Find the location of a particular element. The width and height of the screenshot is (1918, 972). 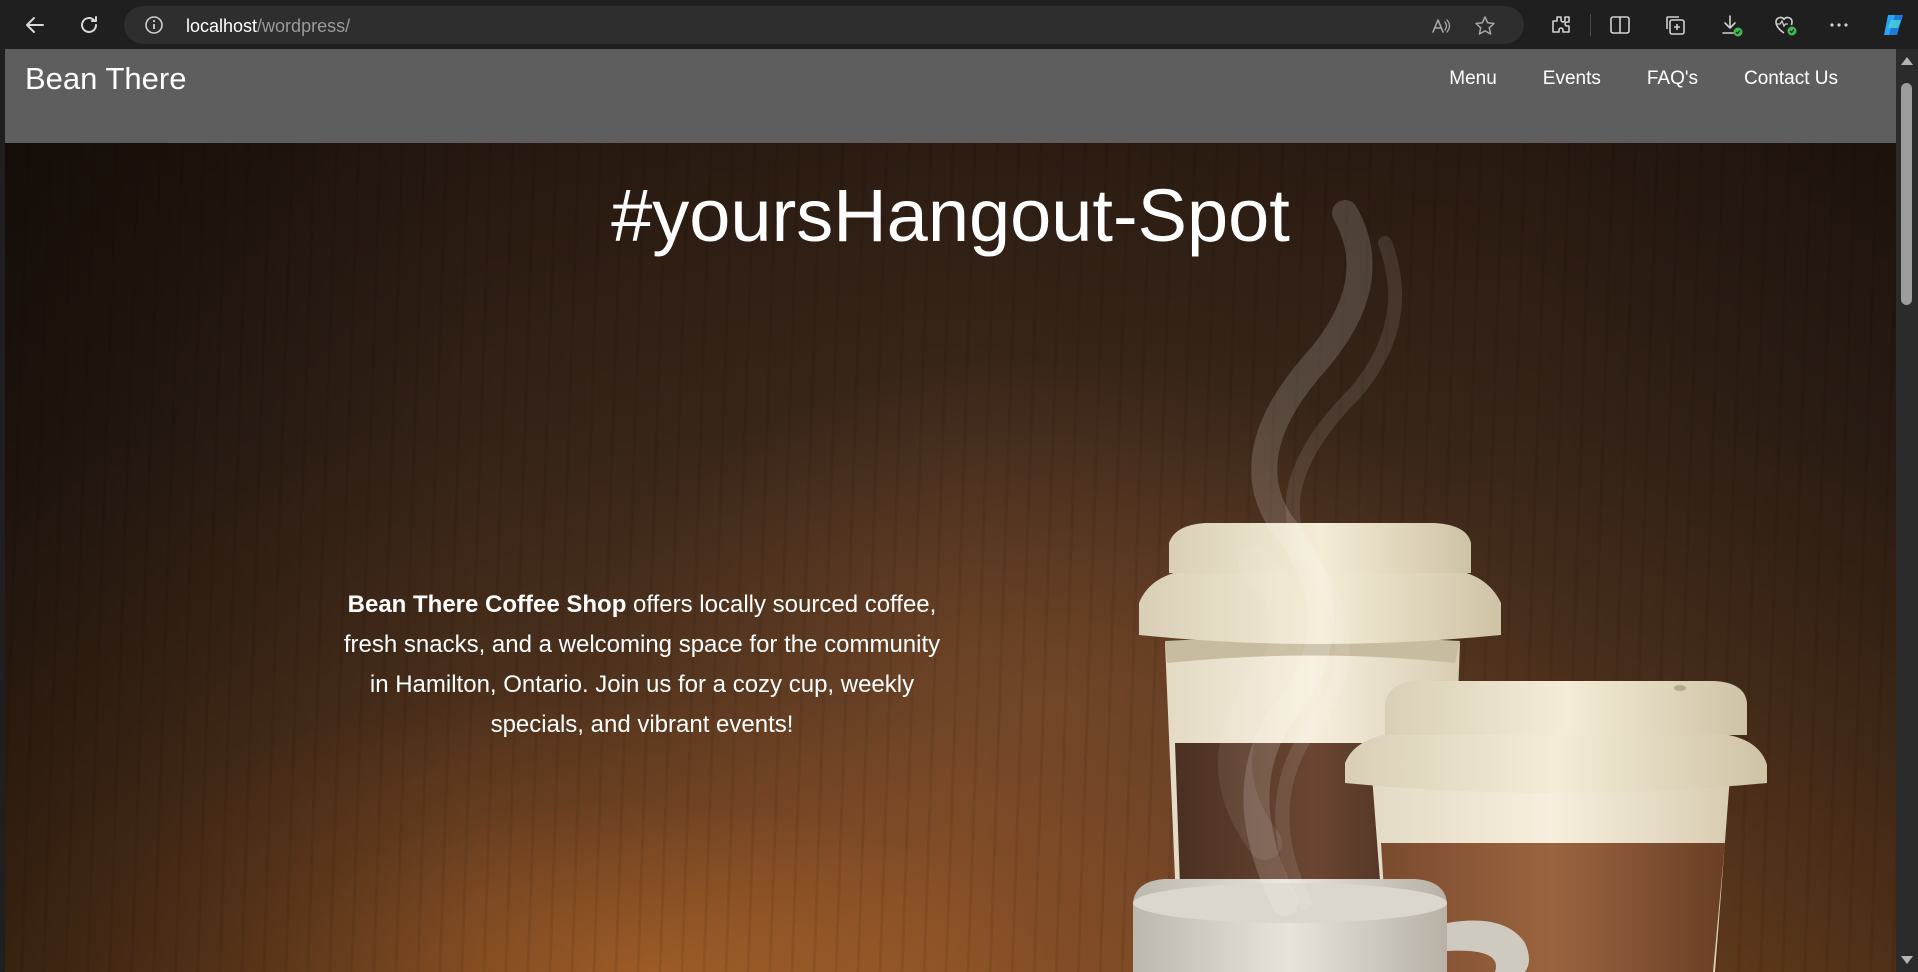

favorite-star-icon is located at coordinates (1485, 26).